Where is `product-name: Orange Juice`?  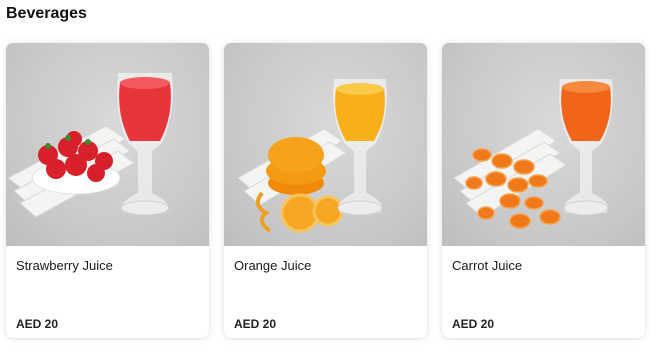
product-name: Orange Juice is located at coordinates (273, 265).